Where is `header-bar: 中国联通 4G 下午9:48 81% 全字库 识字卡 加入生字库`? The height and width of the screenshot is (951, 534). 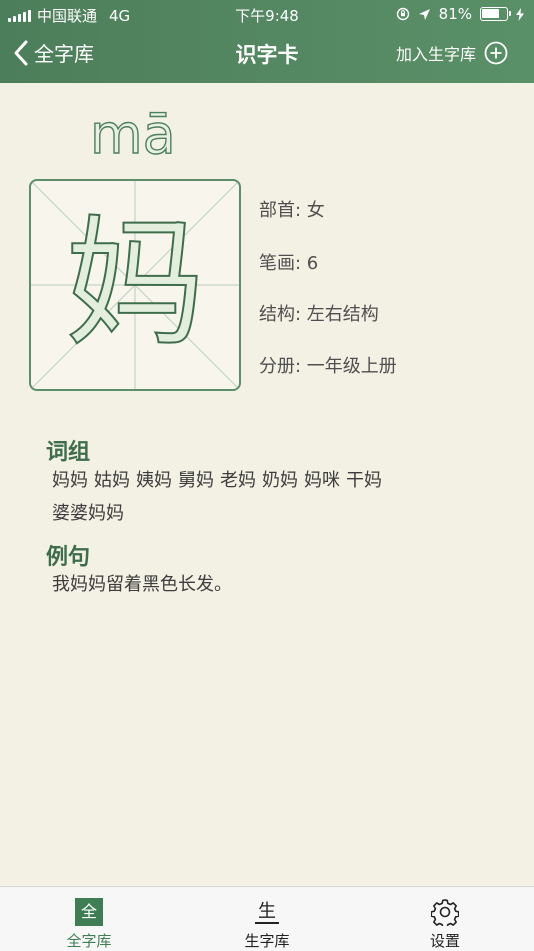
header-bar: 中国联通 4G 下午9:48 81% 全字库 识字卡 加入生字库 is located at coordinates (267, 41).